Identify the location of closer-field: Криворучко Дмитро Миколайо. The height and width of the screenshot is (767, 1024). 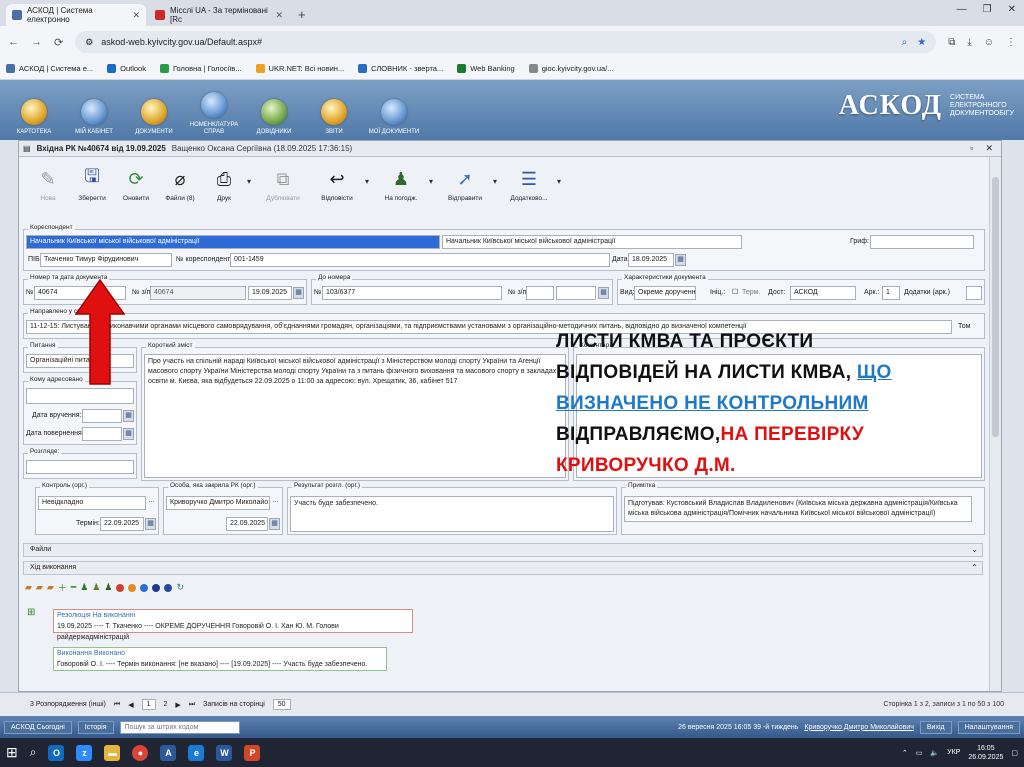
(218, 503).